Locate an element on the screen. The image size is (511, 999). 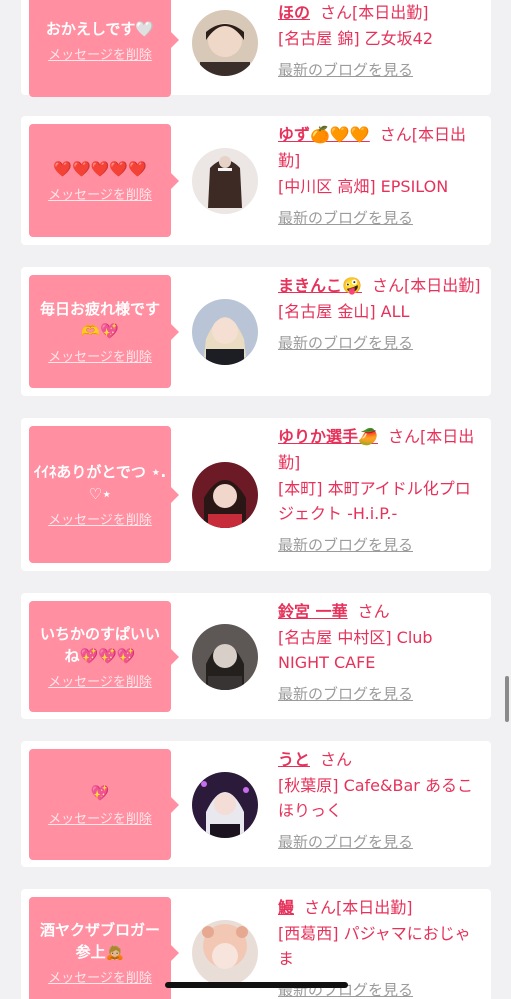
shop-label: [西葛西] パジャマにおじゃま is located at coordinates (374, 946).